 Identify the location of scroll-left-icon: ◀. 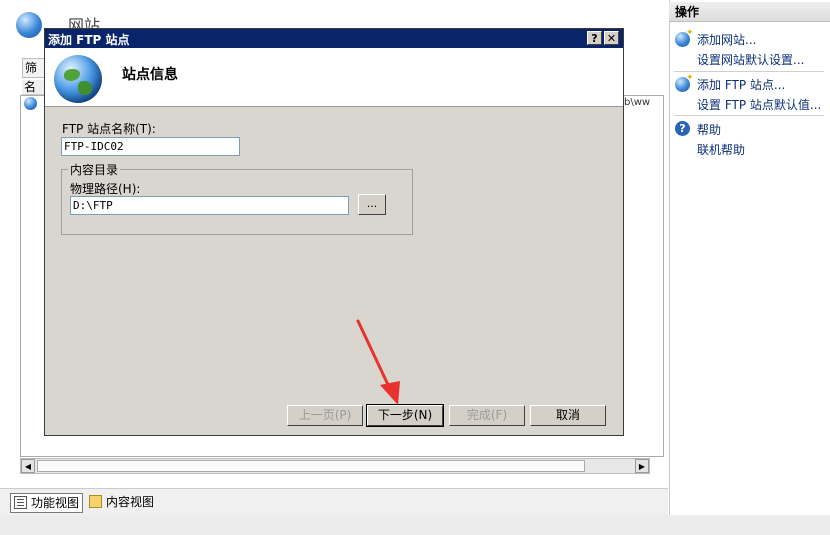
(28, 466).